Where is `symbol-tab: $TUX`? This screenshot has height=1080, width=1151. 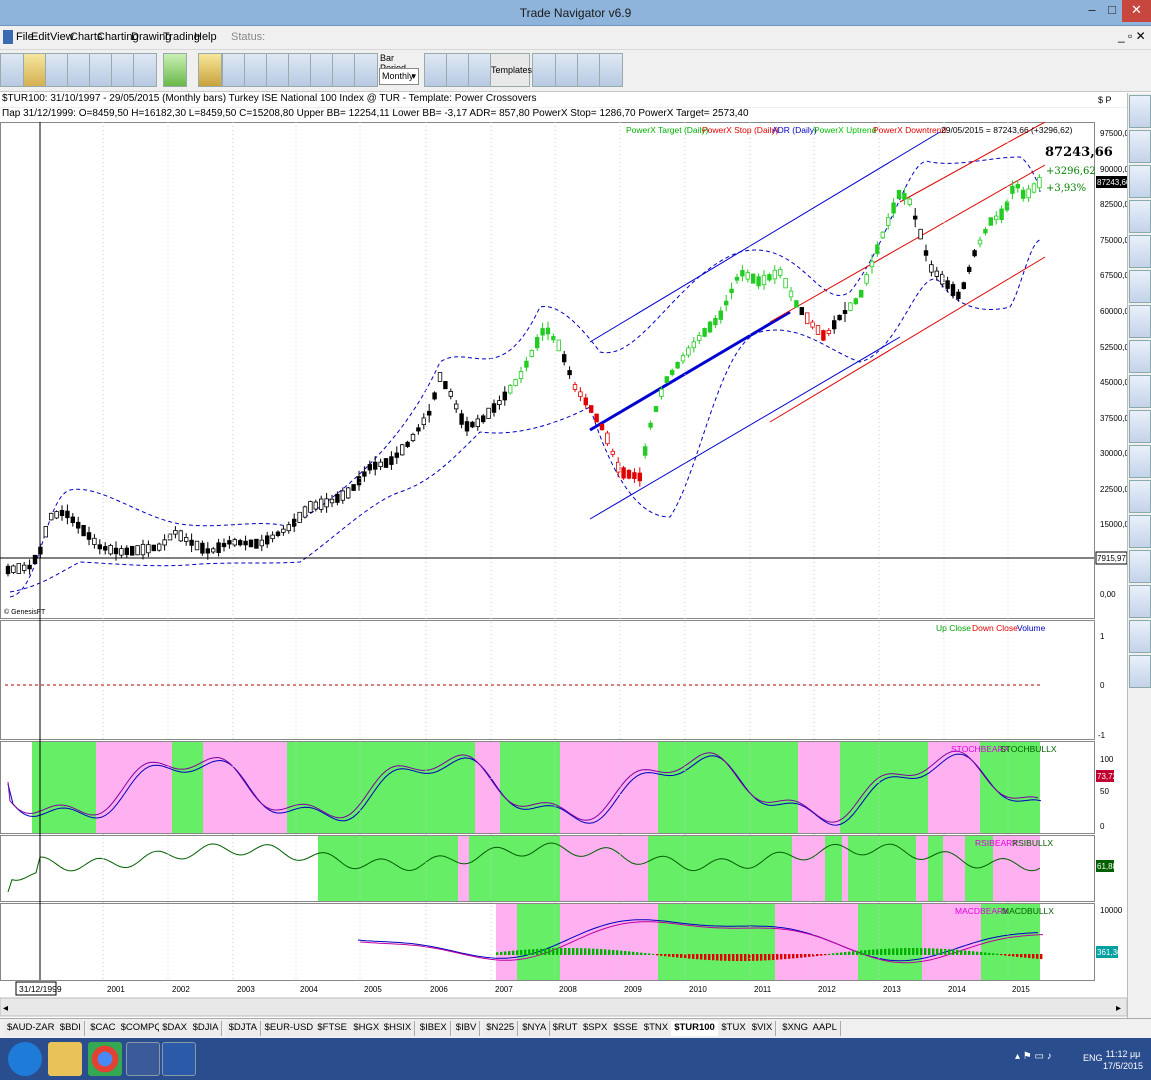 symbol-tab: $TUX is located at coordinates (734, 1028).